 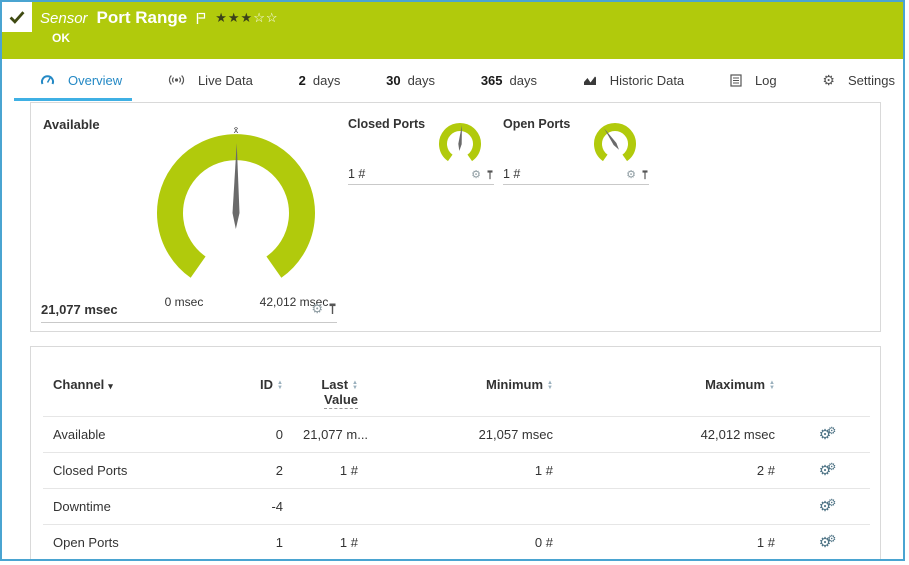 I want to click on cell-channel: Closed Ports, so click(x=133, y=470).